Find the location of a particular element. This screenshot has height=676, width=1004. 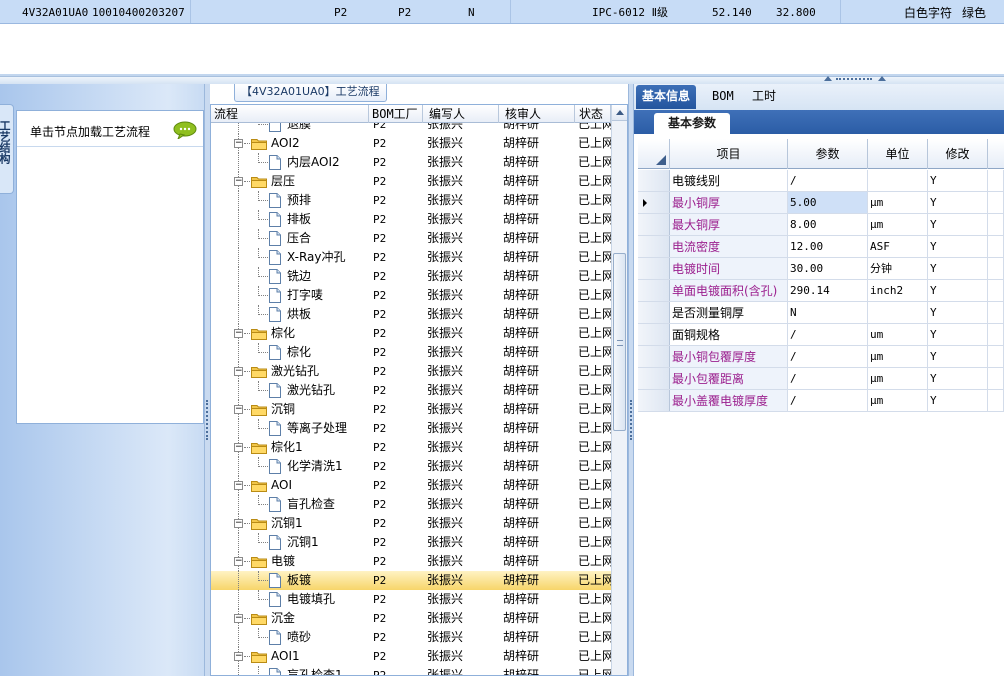

tree-step-row: 板镀 P2 张振兴 胡梓研 已上网 is located at coordinates (411, 580).